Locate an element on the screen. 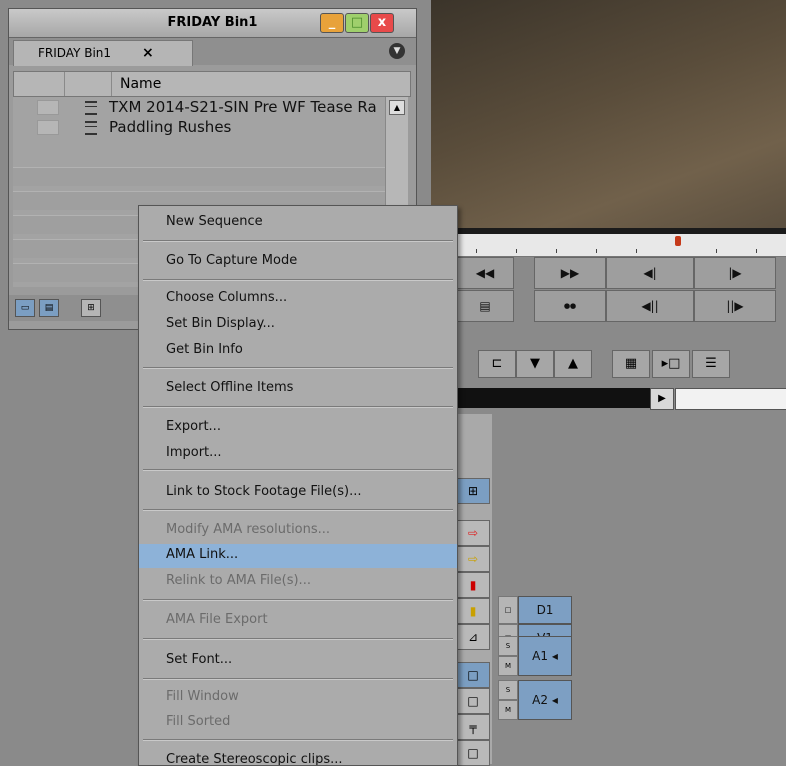 This screenshot has width=786, height=766. clip-name: TXM 2014-S21-SIN Pre WF Tease Ra is located at coordinates (243, 107).